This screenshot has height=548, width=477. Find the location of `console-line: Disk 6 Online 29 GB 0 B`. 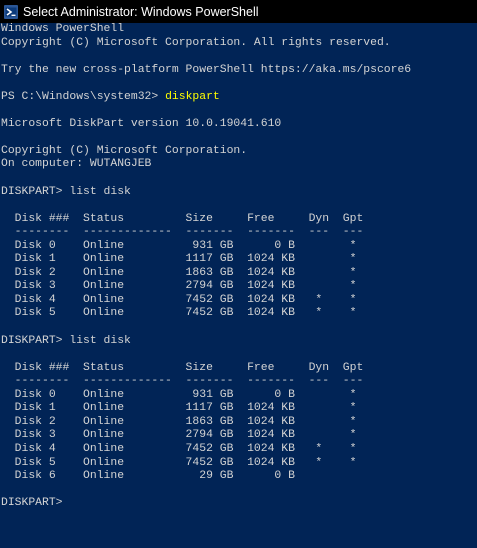

console-line: Disk 6 Online 29 GB 0 B is located at coordinates (148, 476).